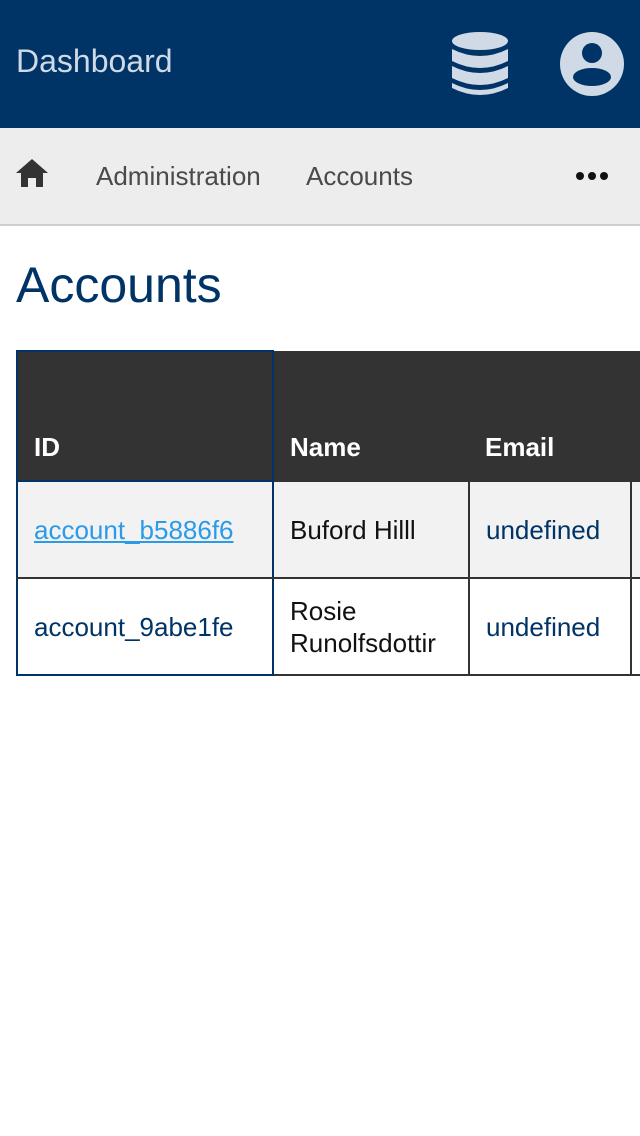  What do you see at coordinates (119, 285) in the screenshot?
I see `page-title: Accounts` at bounding box center [119, 285].